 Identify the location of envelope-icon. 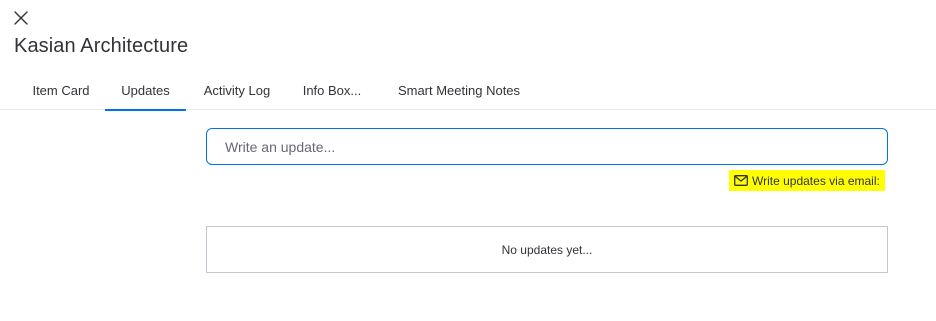
(741, 180).